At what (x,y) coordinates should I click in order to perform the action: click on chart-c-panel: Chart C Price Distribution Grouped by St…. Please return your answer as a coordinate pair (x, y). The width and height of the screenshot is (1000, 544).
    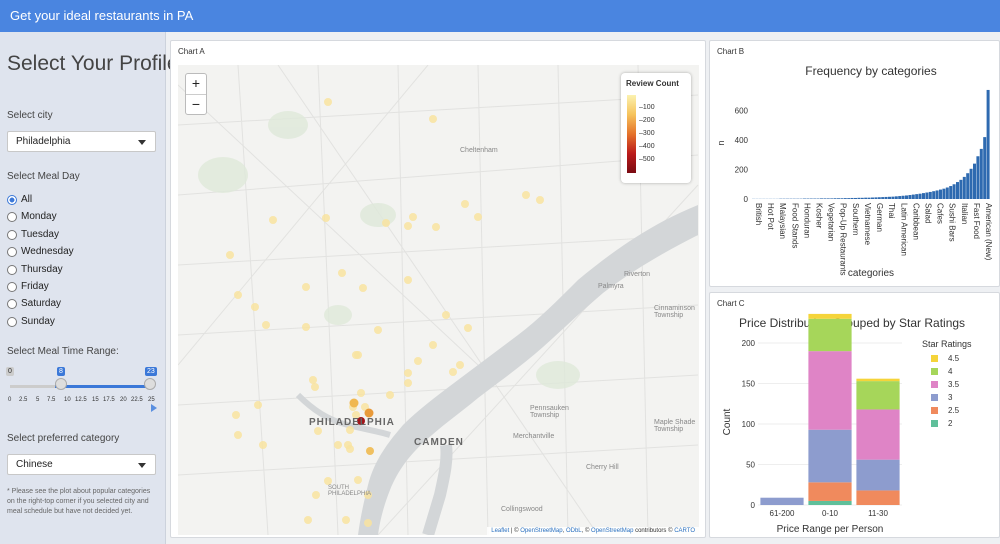
    Looking at the image, I should click on (854, 415).